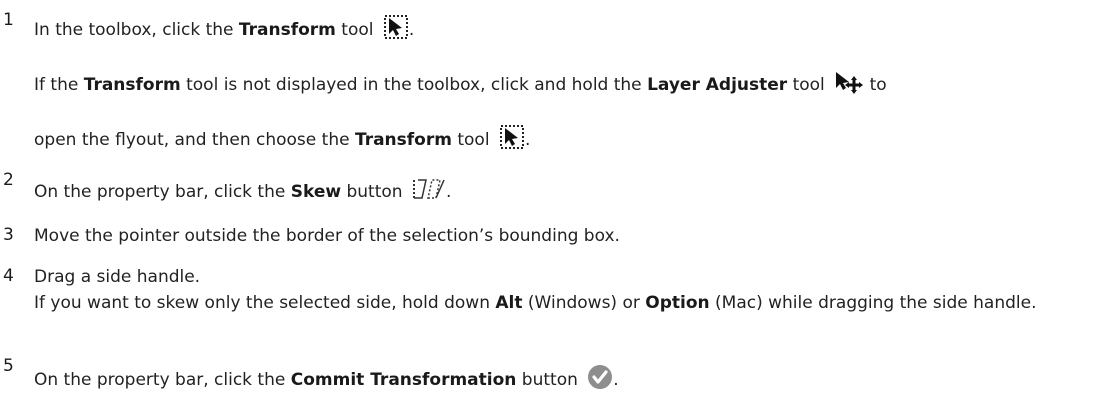  What do you see at coordinates (600, 380) in the screenshot?
I see `commit-transformation-icon` at bounding box center [600, 380].